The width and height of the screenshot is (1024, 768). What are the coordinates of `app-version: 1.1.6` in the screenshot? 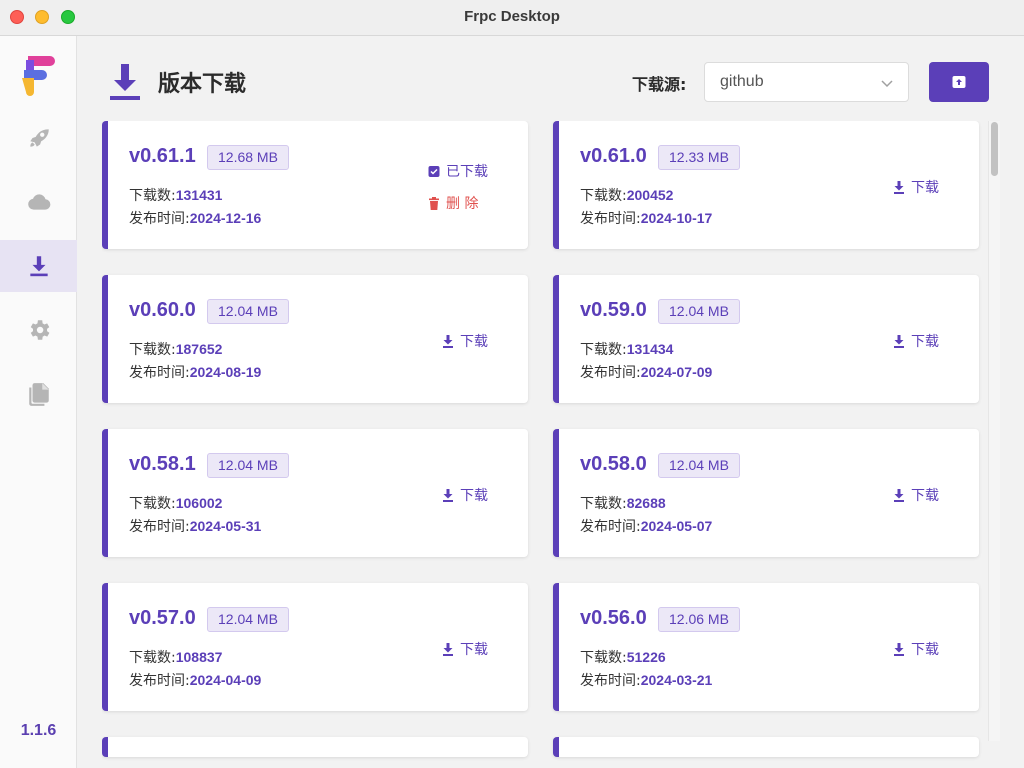 It's located at (38, 730).